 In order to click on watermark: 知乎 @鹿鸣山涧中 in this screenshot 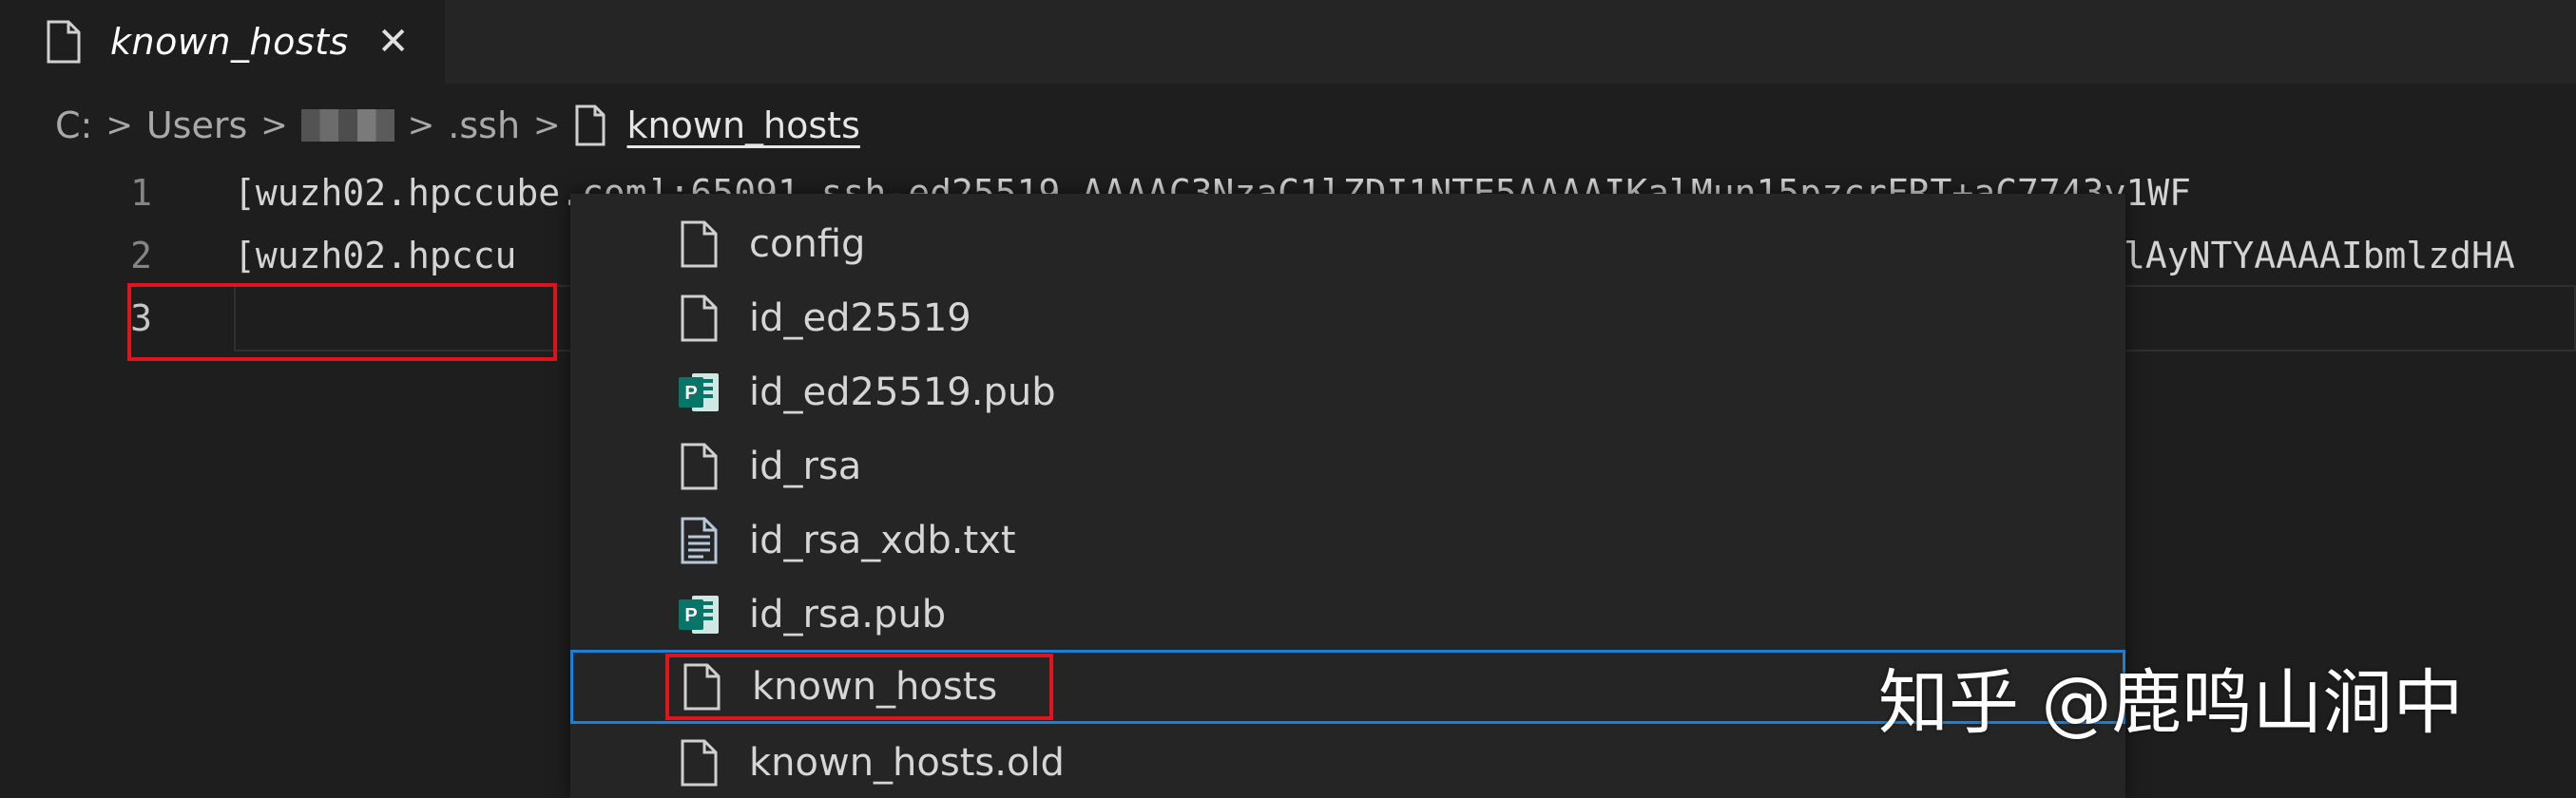, I will do `click(2171, 703)`.